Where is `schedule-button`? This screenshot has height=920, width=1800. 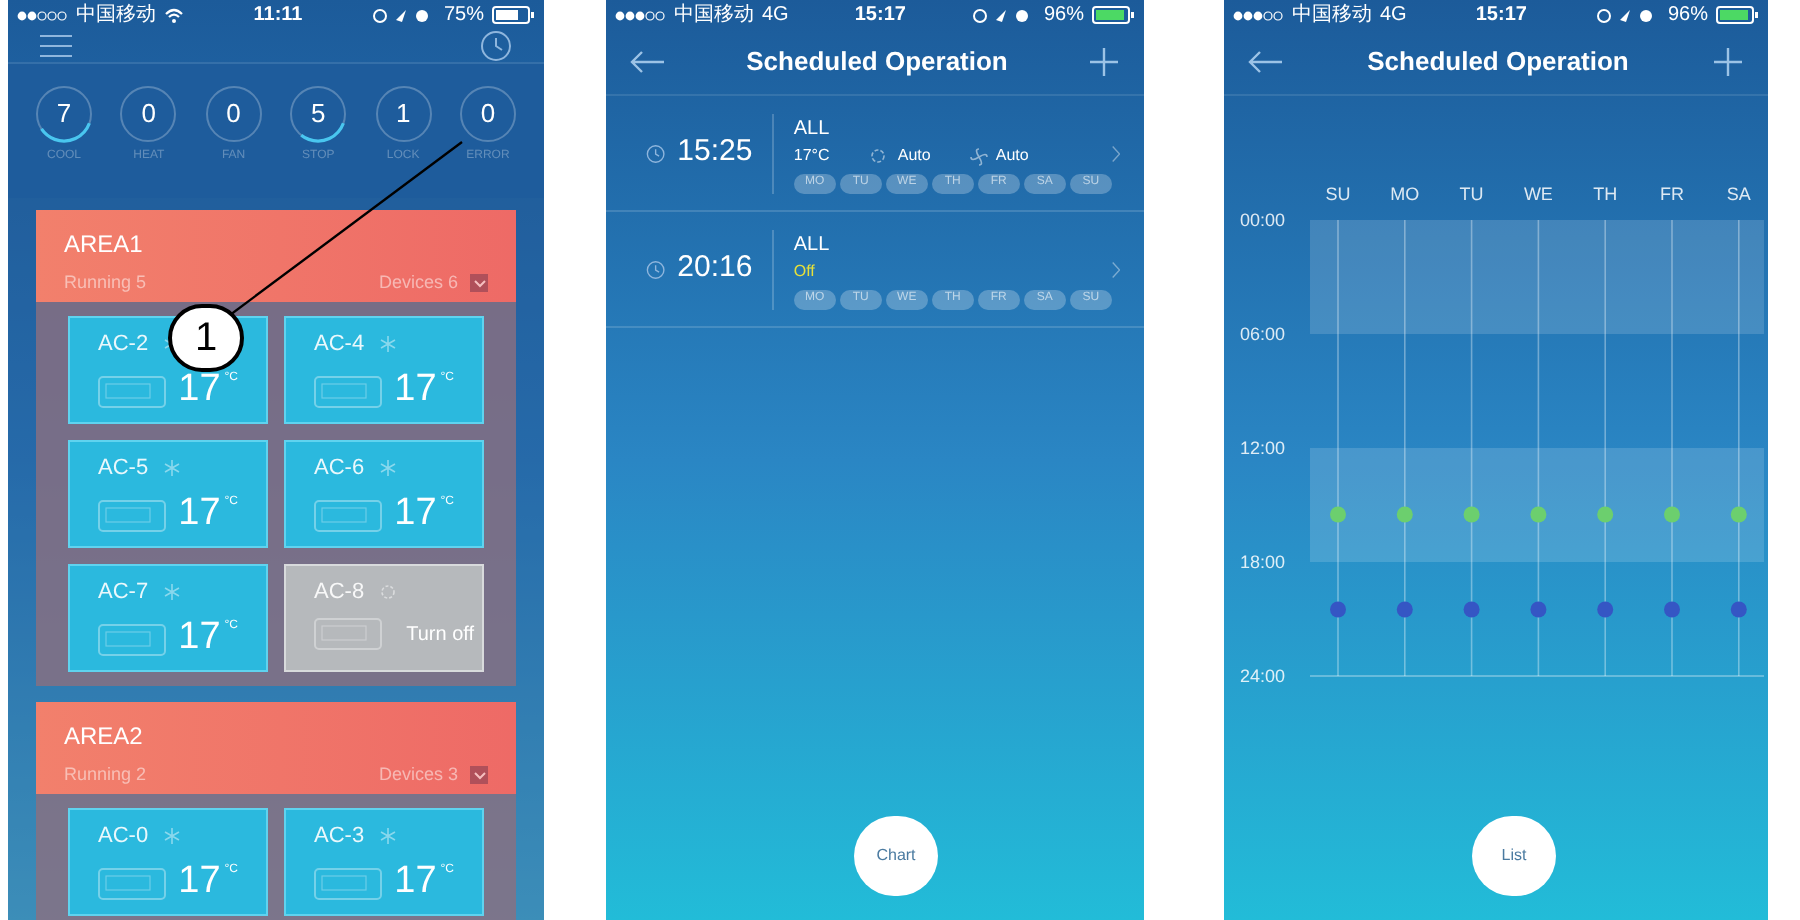 schedule-button is located at coordinates (496, 46).